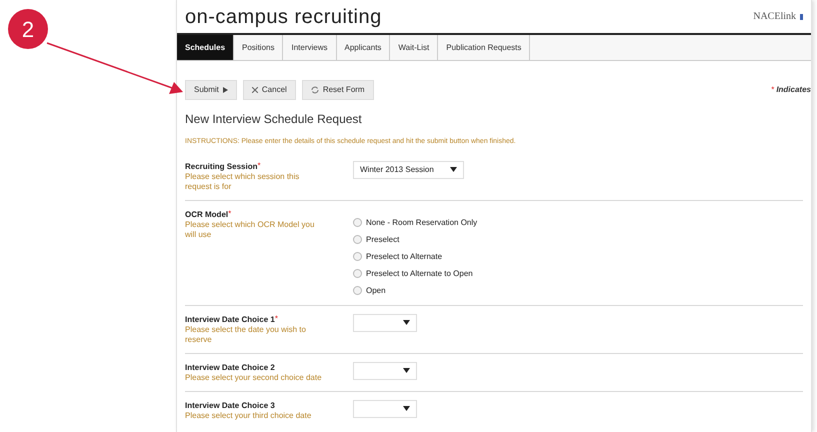 Image resolution: width=817 pixels, height=432 pixels. I want to click on step-marker: 2, so click(28, 29).